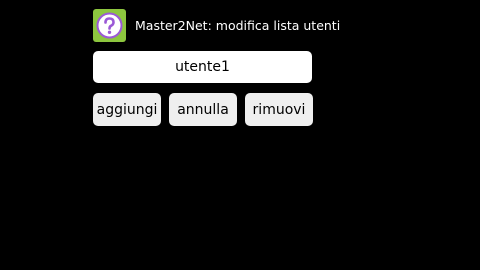  What do you see at coordinates (279, 109) in the screenshot?
I see `remove-button: rimuovi` at bounding box center [279, 109].